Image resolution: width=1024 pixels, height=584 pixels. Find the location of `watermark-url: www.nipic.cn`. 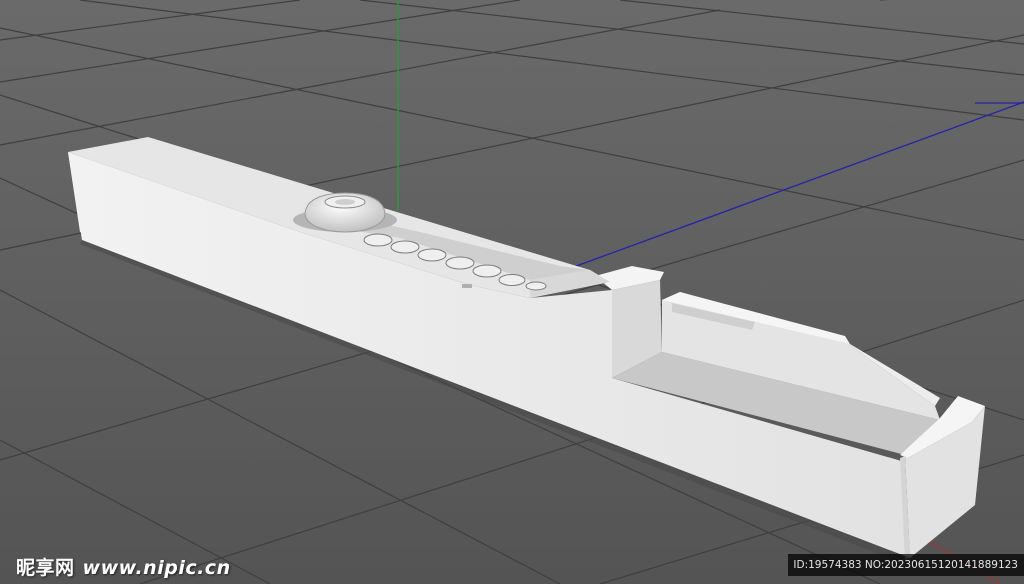

watermark-url: www.nipic.cn is located at coordinates (156, 568).